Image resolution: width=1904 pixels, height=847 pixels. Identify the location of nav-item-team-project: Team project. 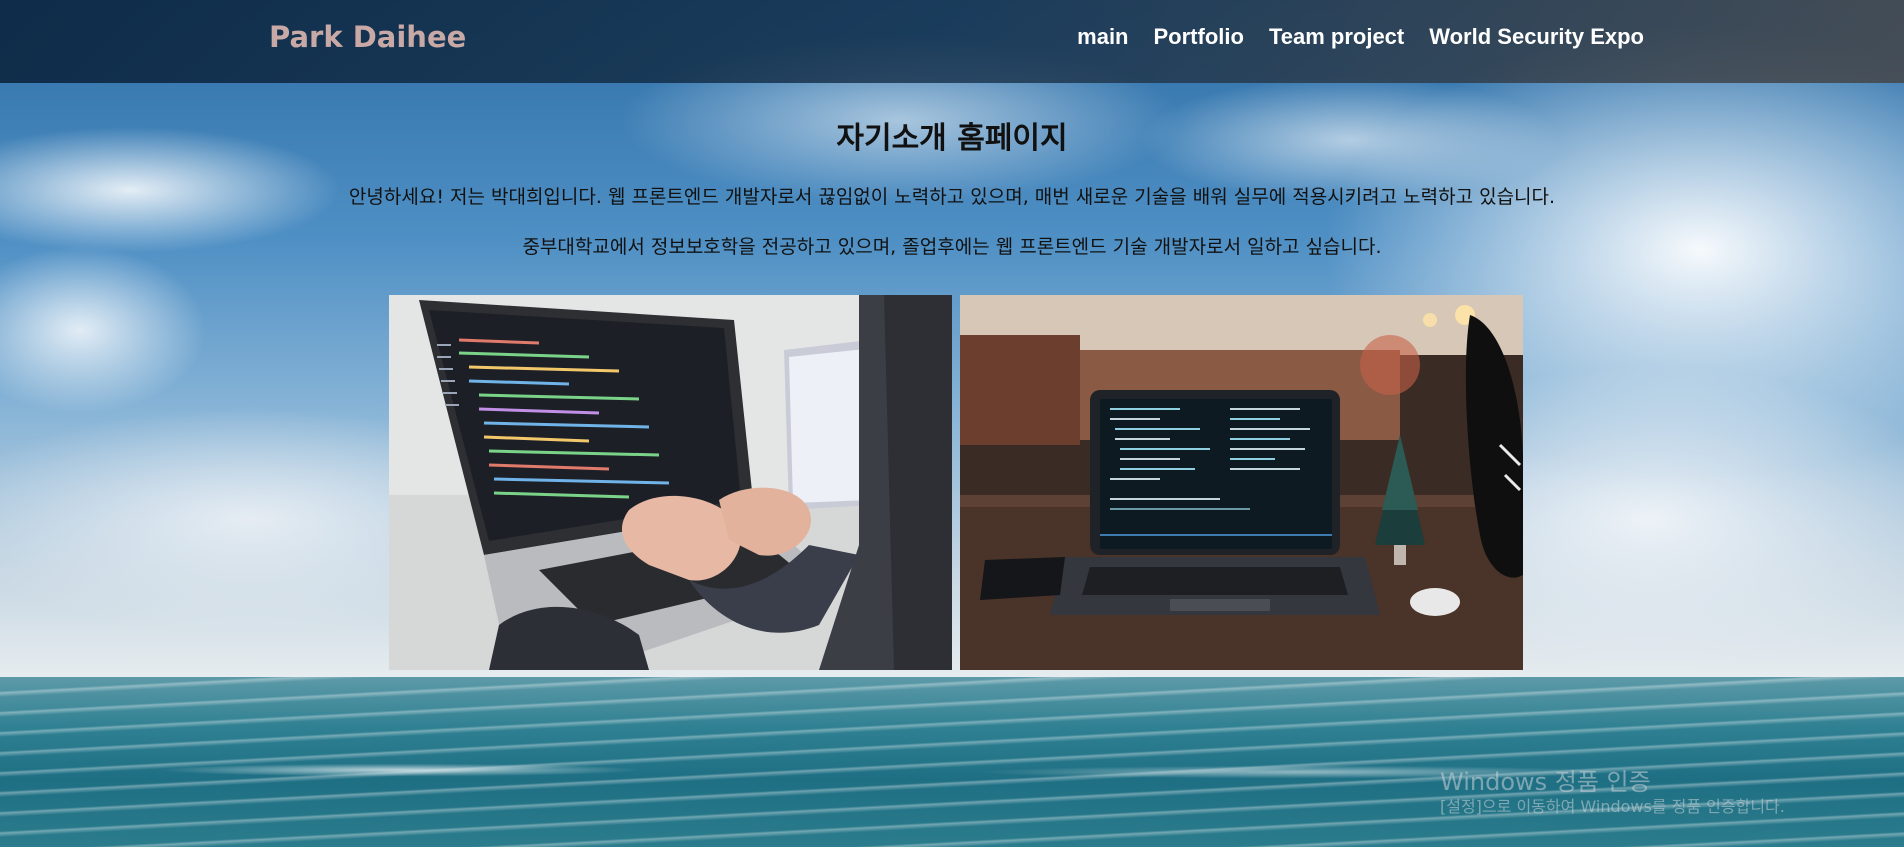
(1336, 37).